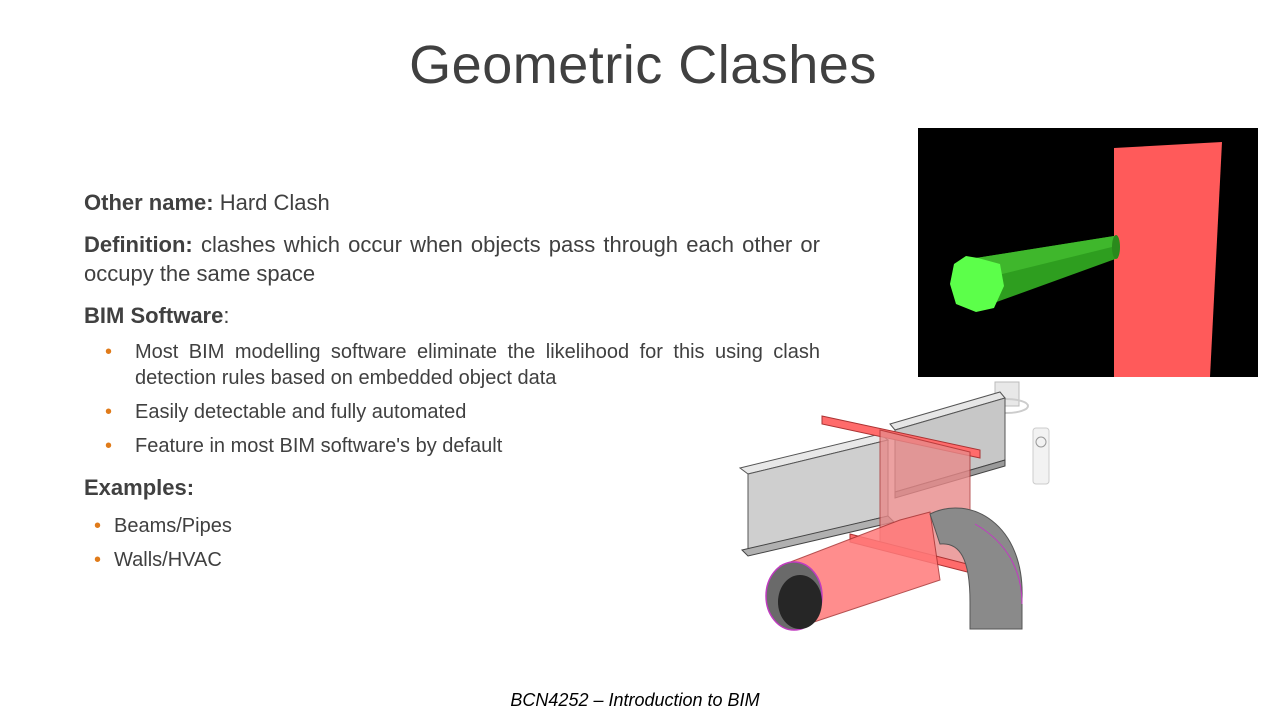  What do you see at coordinates (462, 412) in the screenshot?
I see `bim-point: Easily detectable and fully automated` at bounding box center [462, 412].